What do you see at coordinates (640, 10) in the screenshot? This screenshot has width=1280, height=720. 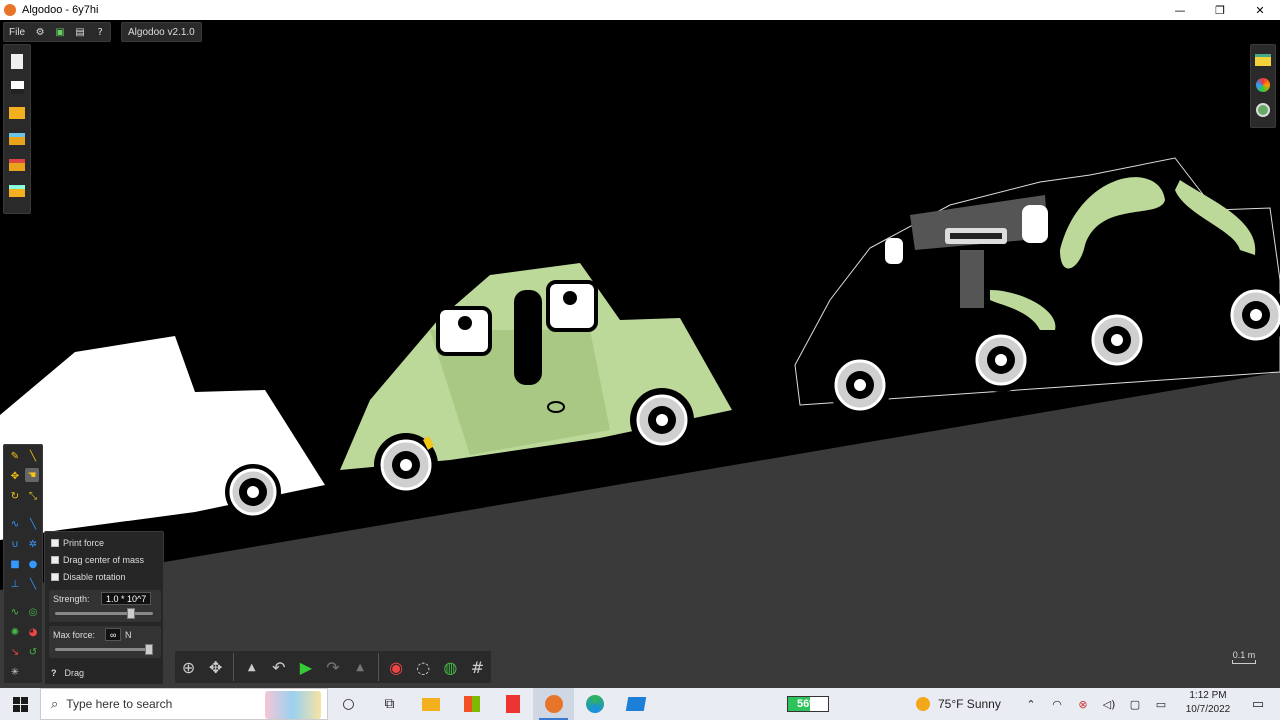 I see `window-title-bar: Algodoo - 6y7hi — ❐ ✕` at bounding box center [640, 10].